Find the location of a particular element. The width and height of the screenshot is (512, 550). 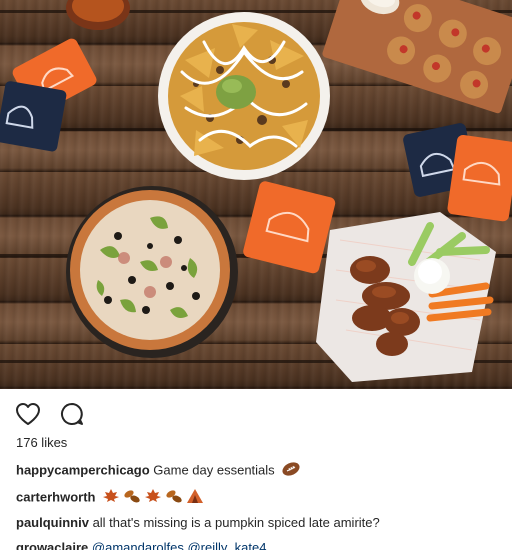

pizza is located at coordinates (152, 272).